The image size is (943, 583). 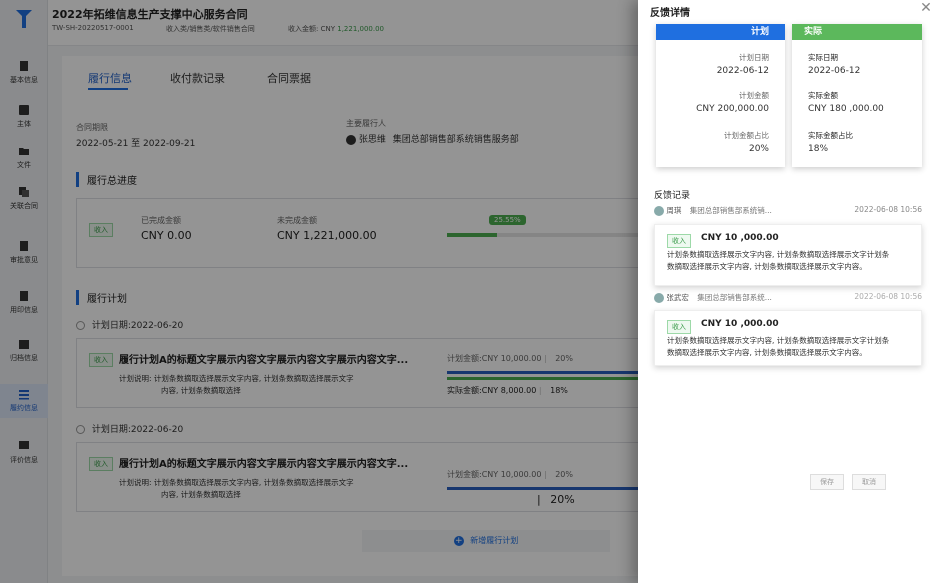 I want to click on record-meta: 张武宏 集团总部销售部系统... 2022-06-08 10:56, so click(x=788, y=299).